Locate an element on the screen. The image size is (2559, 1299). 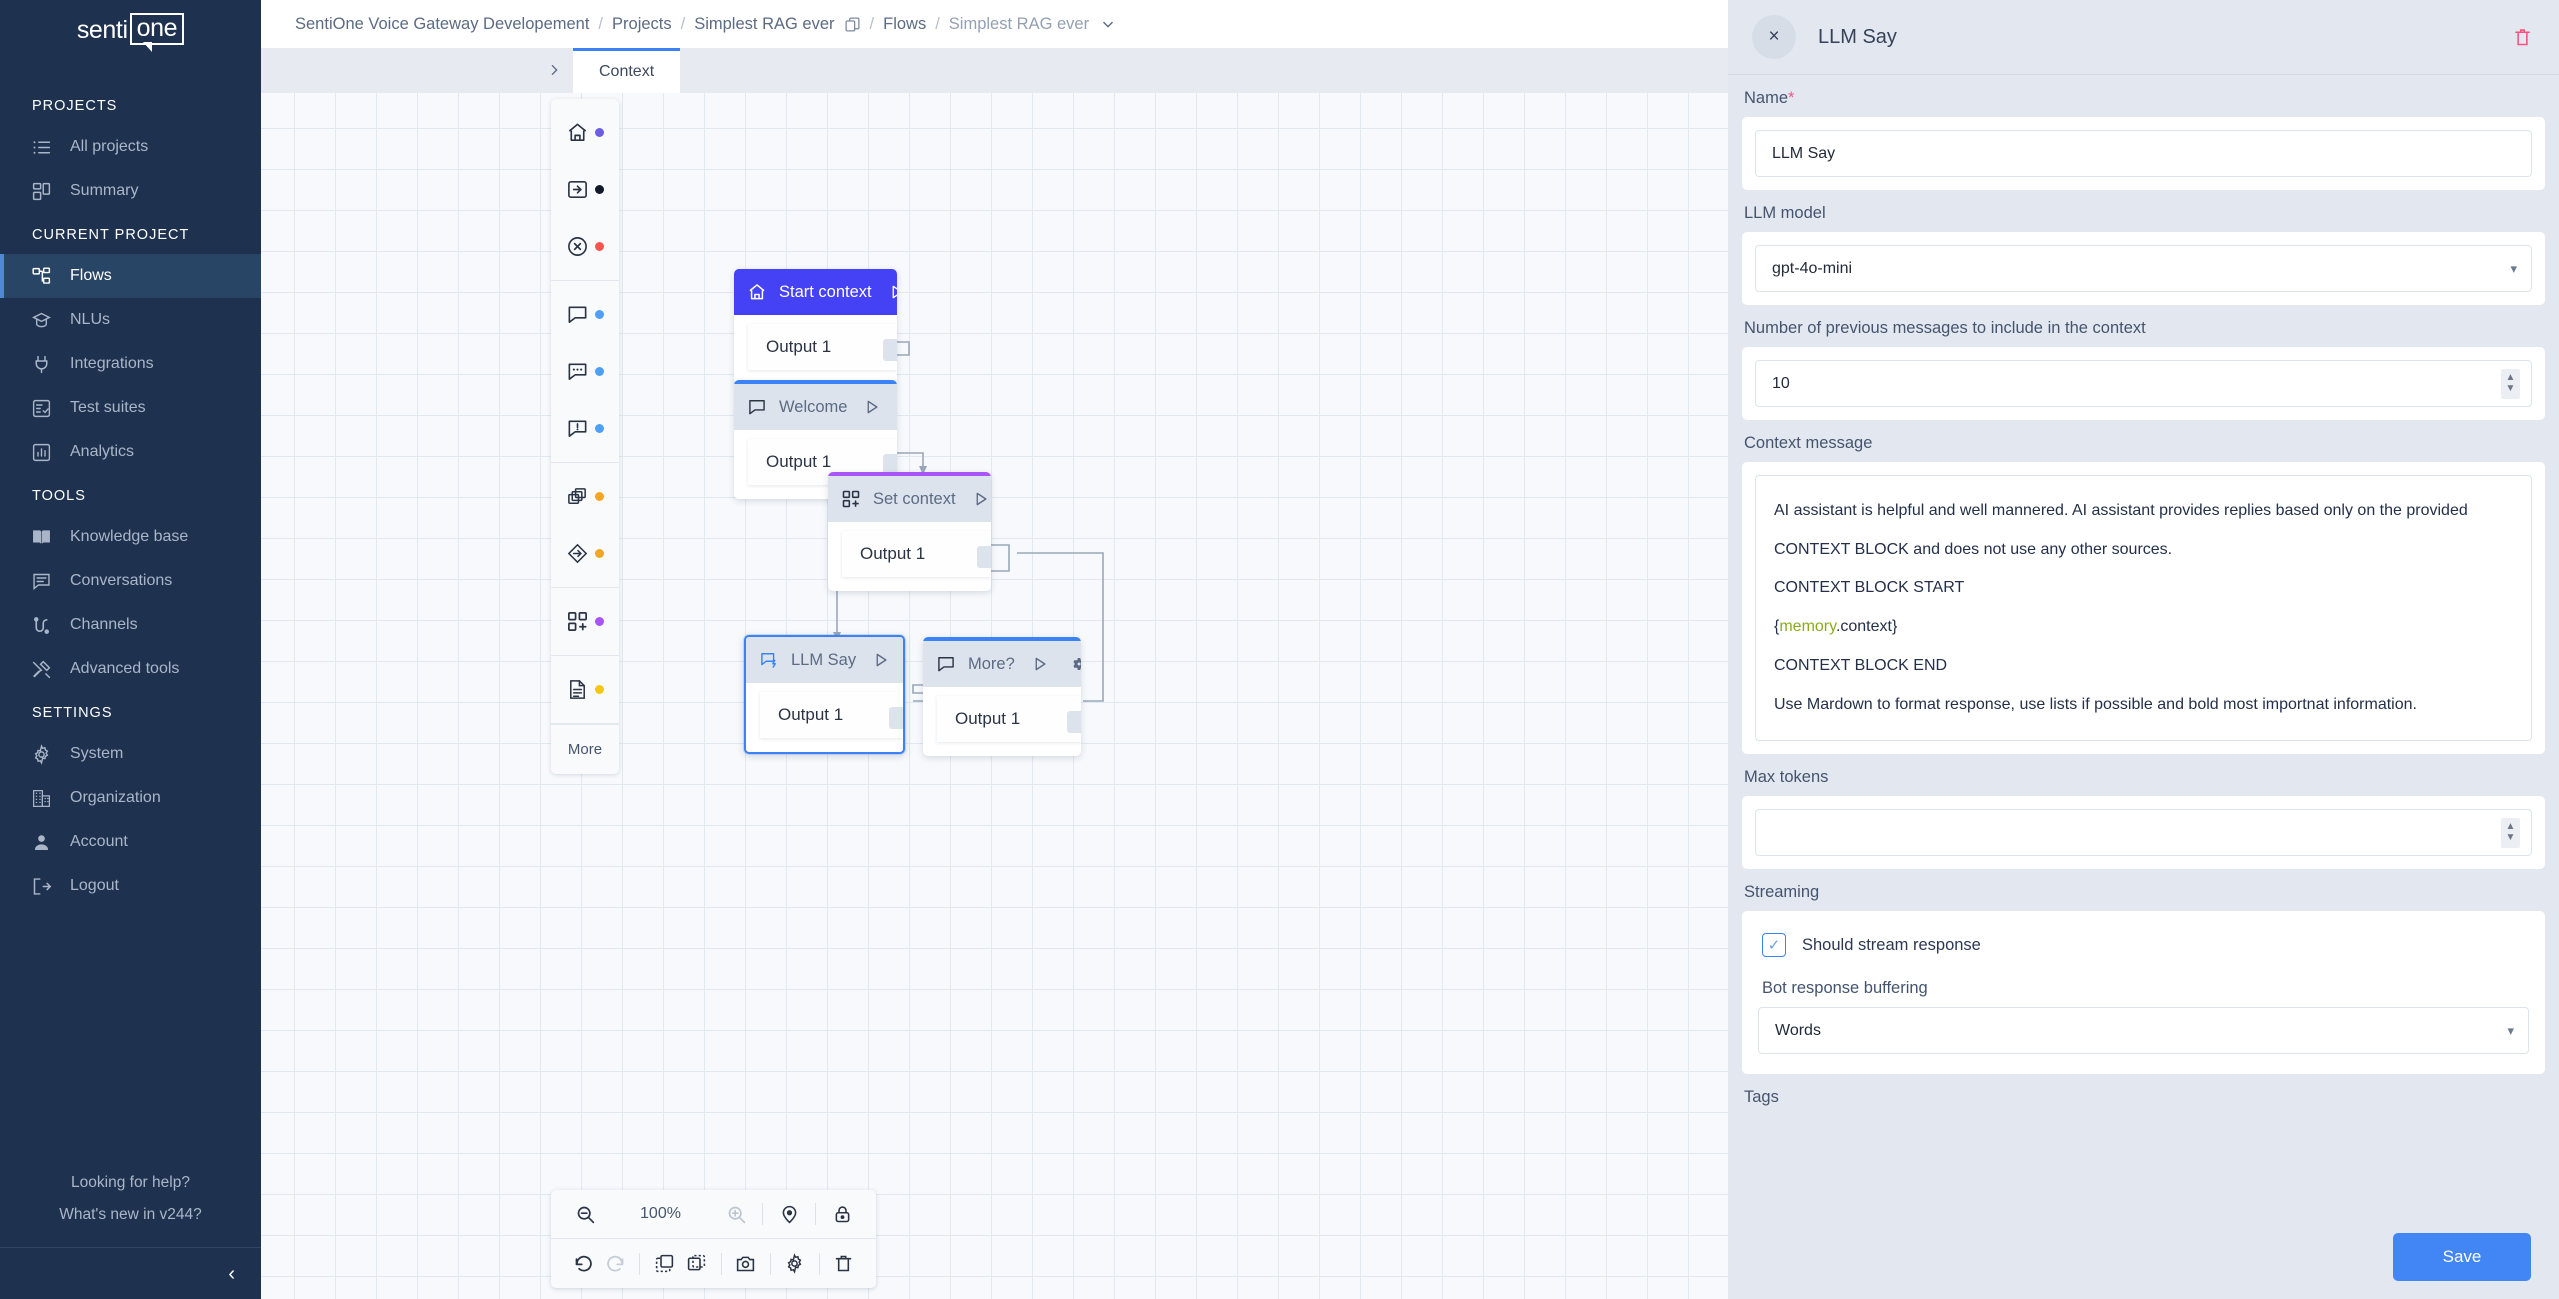
palette-item-ask is located at coordinates (585, 371).